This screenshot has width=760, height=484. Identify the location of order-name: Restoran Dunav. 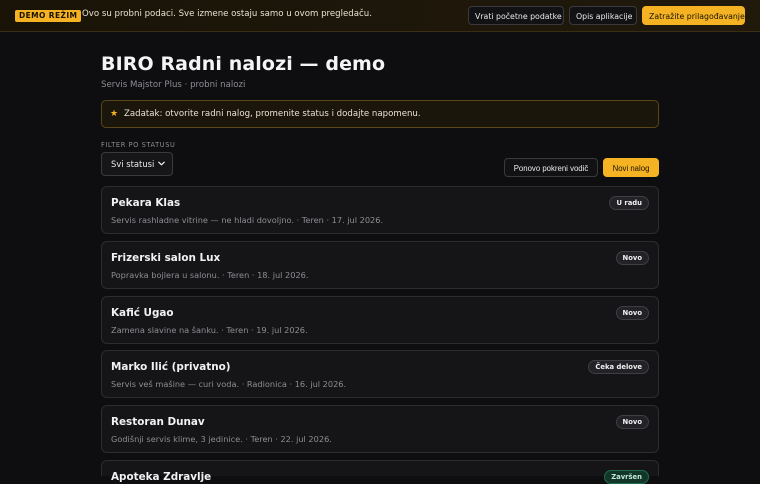
(158, 422).